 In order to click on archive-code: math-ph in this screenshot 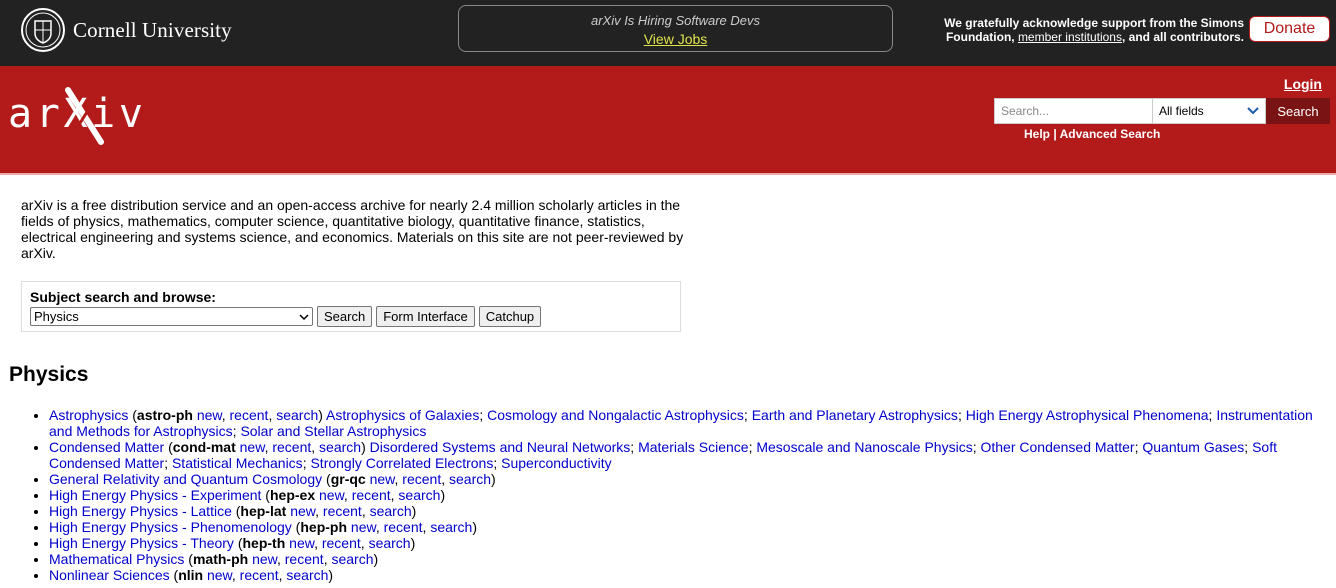, I will do `click(220, 559)`.